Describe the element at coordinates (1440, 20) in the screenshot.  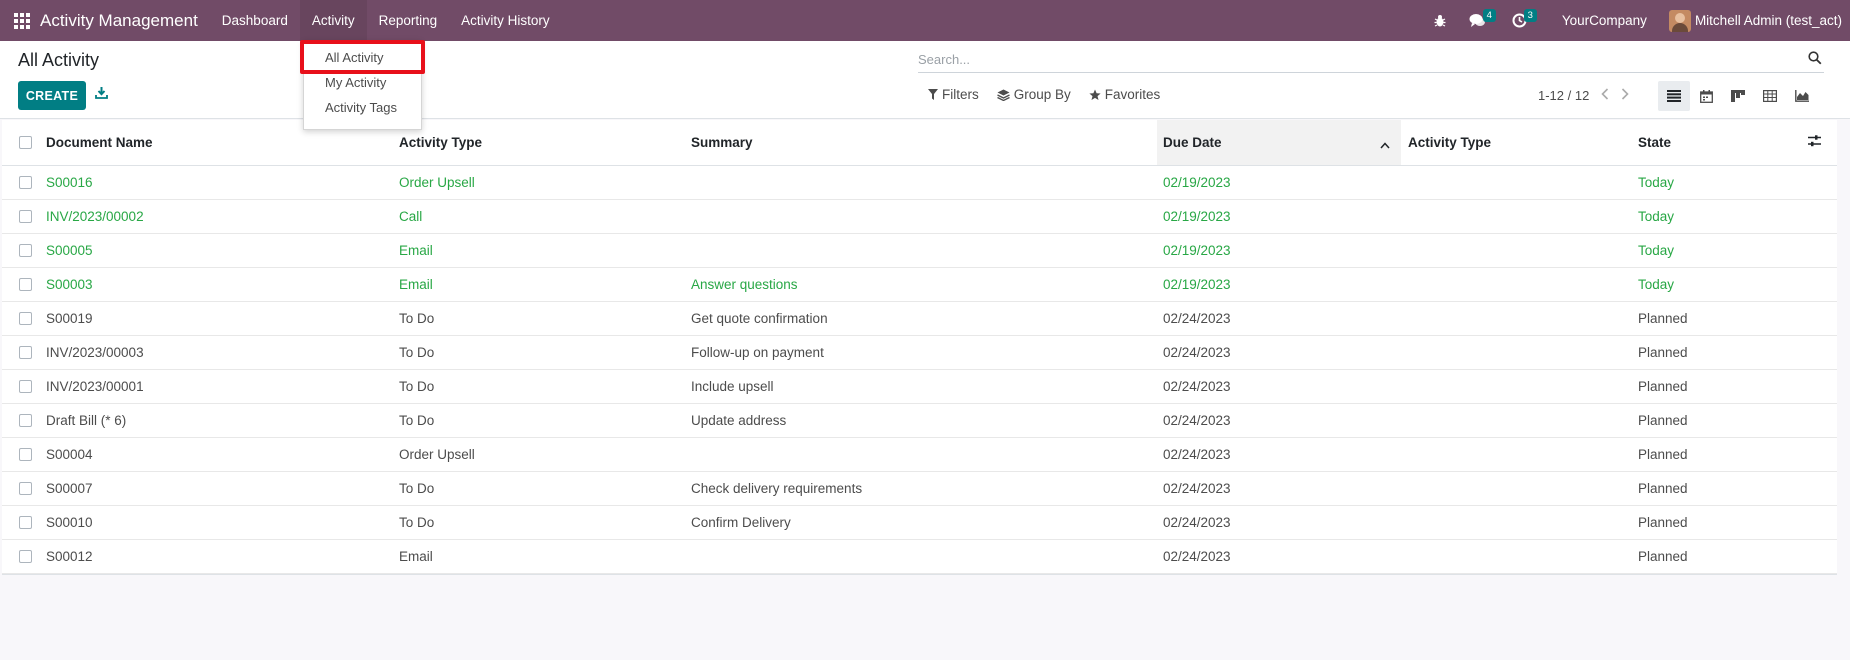
I see `debug-icon` at that location.